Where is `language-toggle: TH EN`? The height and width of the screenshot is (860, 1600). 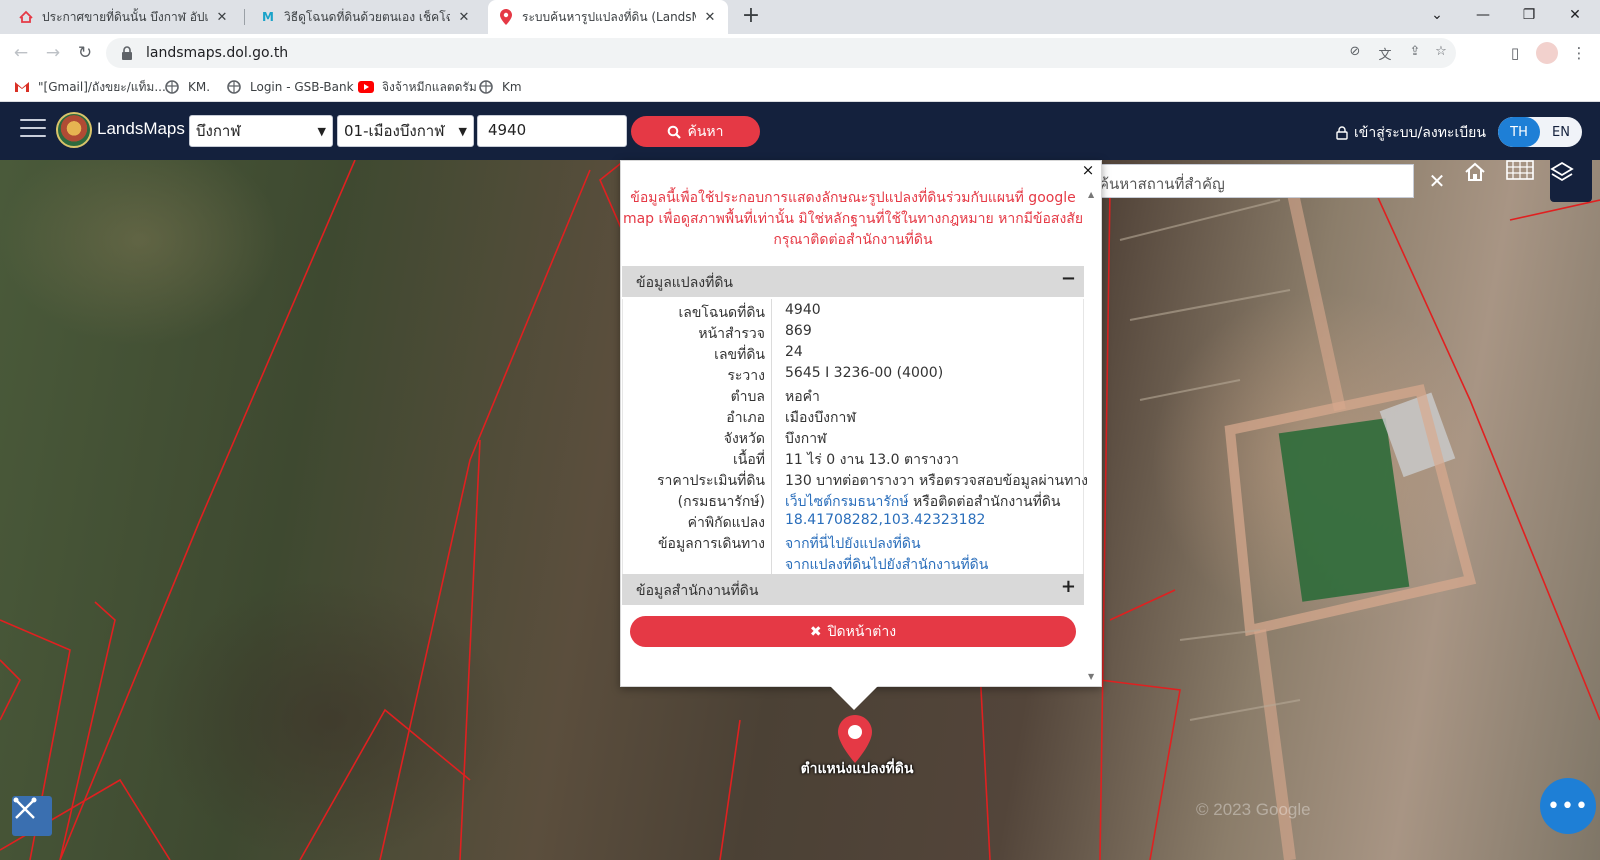 language-toggle: TH EN is located at coordinates (1540, 132).